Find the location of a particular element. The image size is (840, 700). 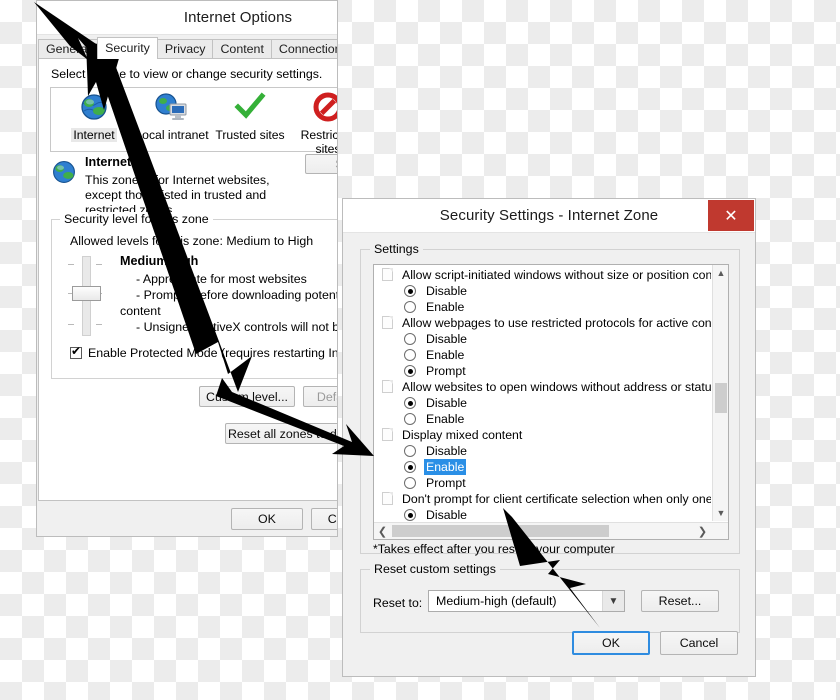

chevron-right-icon: ❯ is located at coordinates (702, 531).